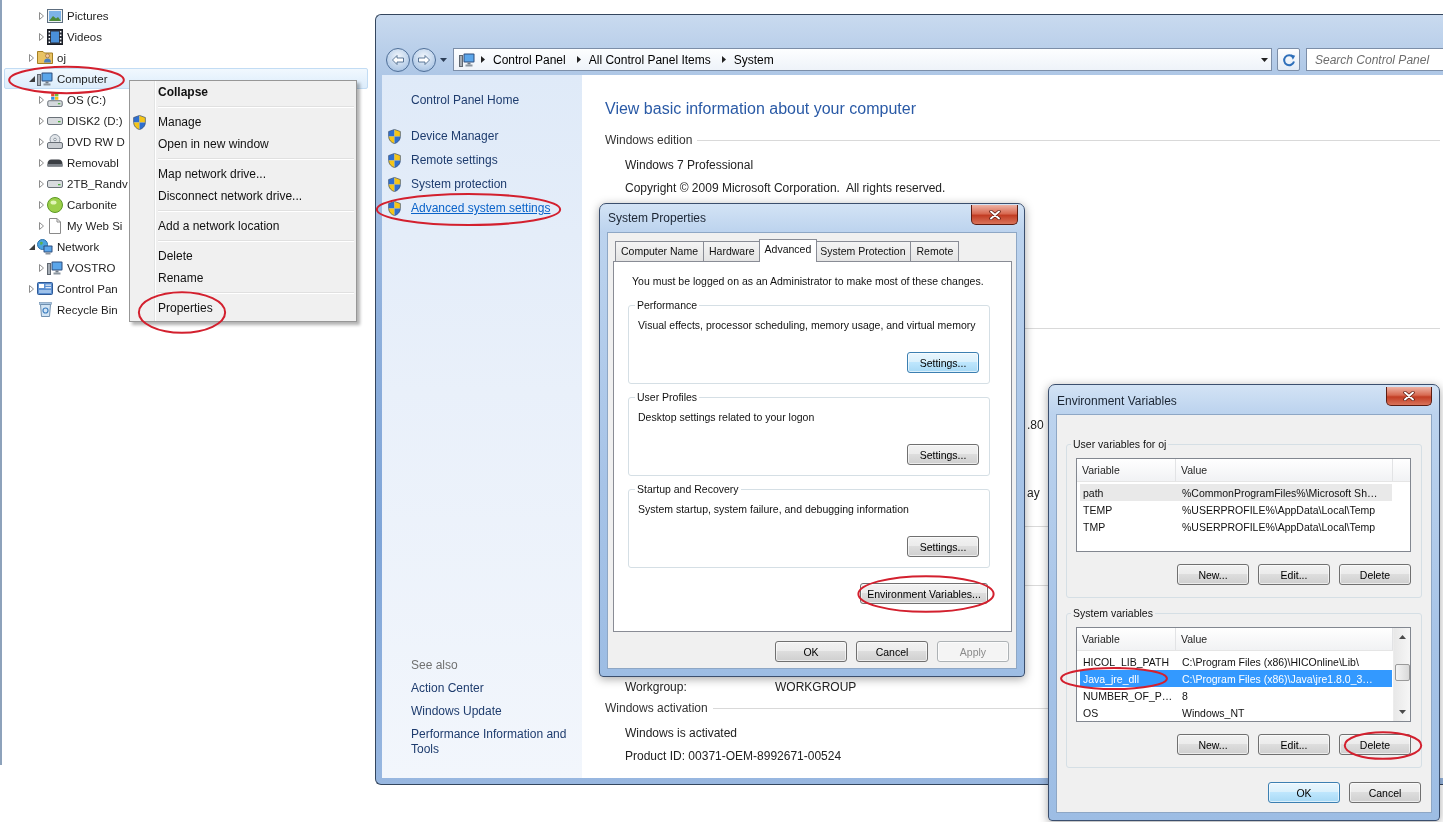 Image resolution: width=1443 pixels, height=822 pixels. What do you see at coordinates (935, 251) in the screenshot?
I see `tab: Remote` at bounding box center [935, 251].